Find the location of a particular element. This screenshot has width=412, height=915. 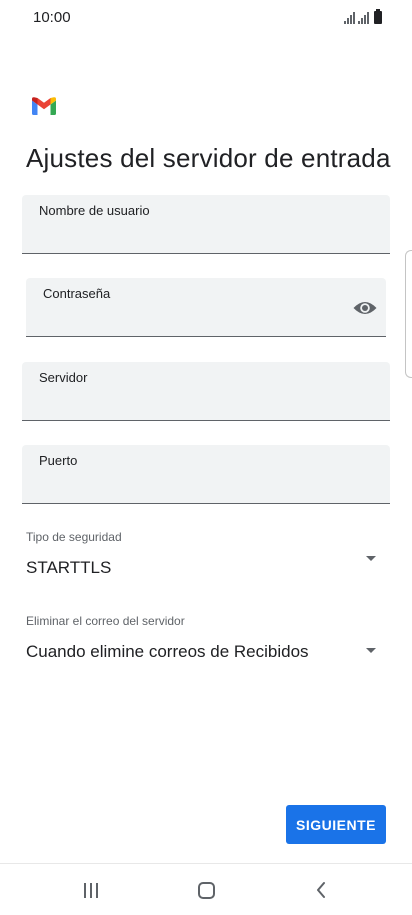

security-type-select: Tipo de seguridad STARTTLS is located at coordinates (206, 555).